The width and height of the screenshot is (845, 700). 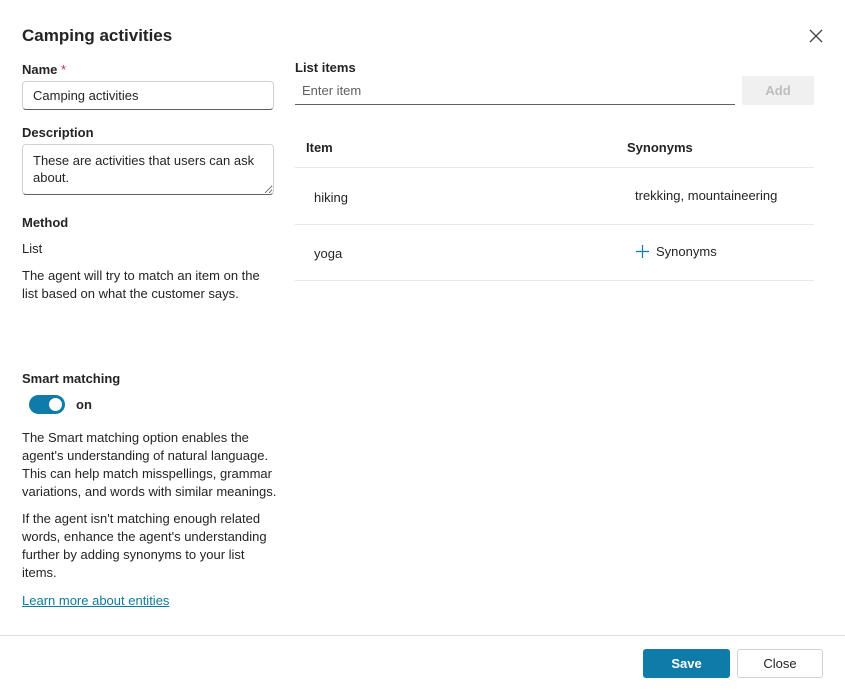 What do you see at coordinates (686, 251) in the screenshot?
I see `add-synonyms-label: Synonyms` at bounding box center [686, 251].